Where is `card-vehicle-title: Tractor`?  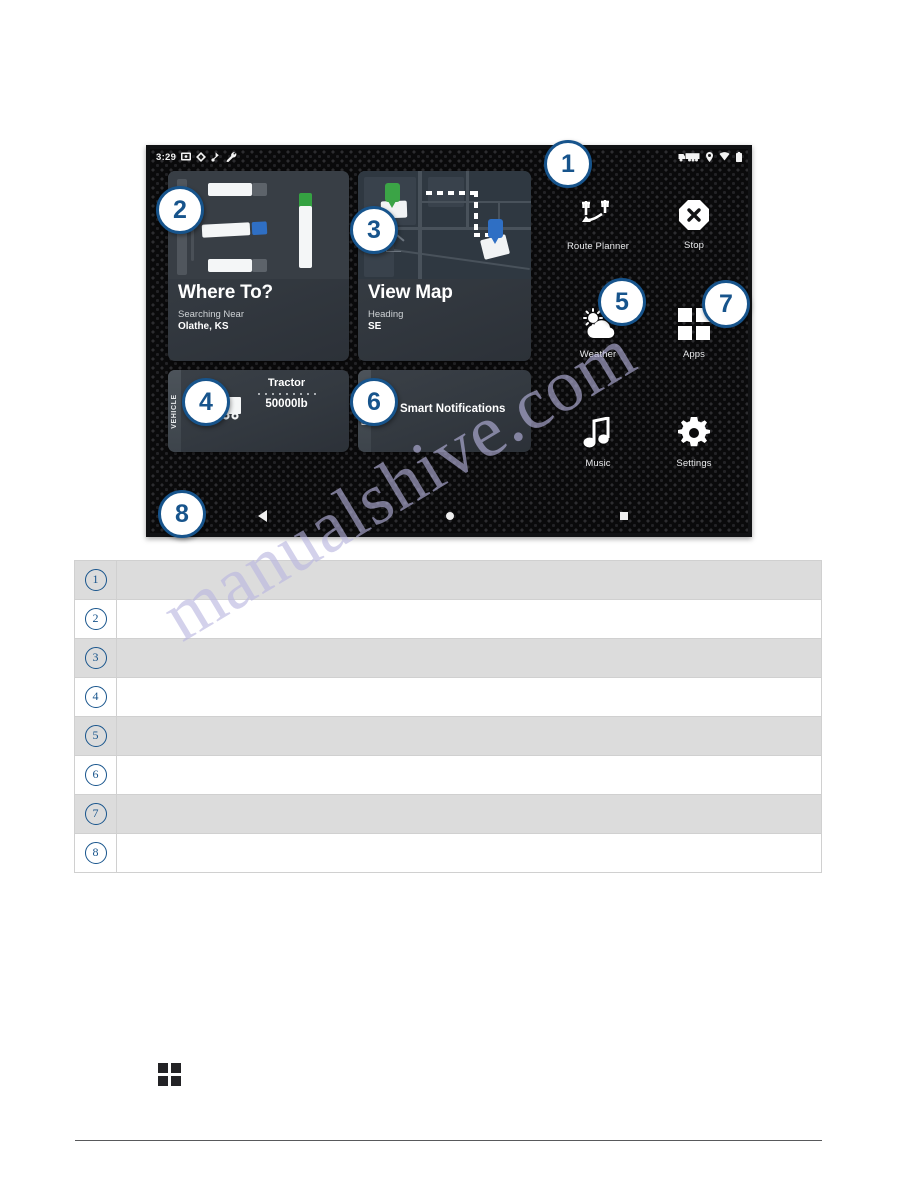 card-vehicle-title: Tractor is located at coordinates (286, 383).